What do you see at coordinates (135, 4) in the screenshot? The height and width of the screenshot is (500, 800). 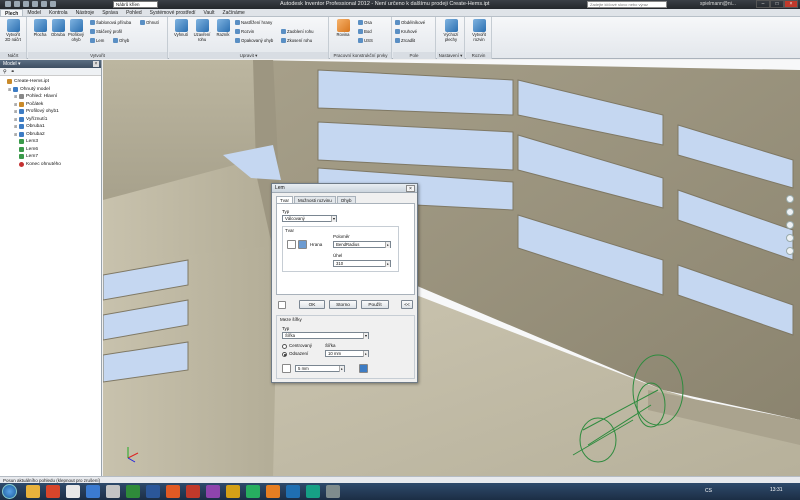 I see `material-combo: Nábrů kříen` at bounding box center [135, 4].